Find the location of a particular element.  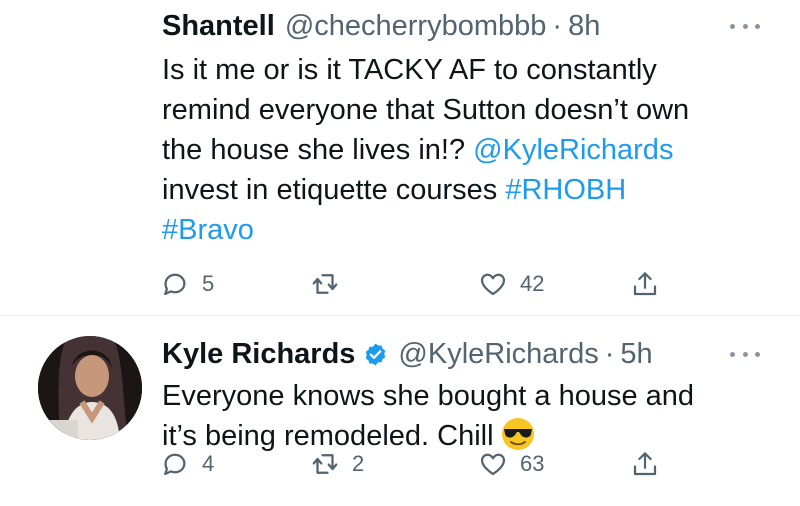

verified-badge-icon is located at coordinates (376, 354).